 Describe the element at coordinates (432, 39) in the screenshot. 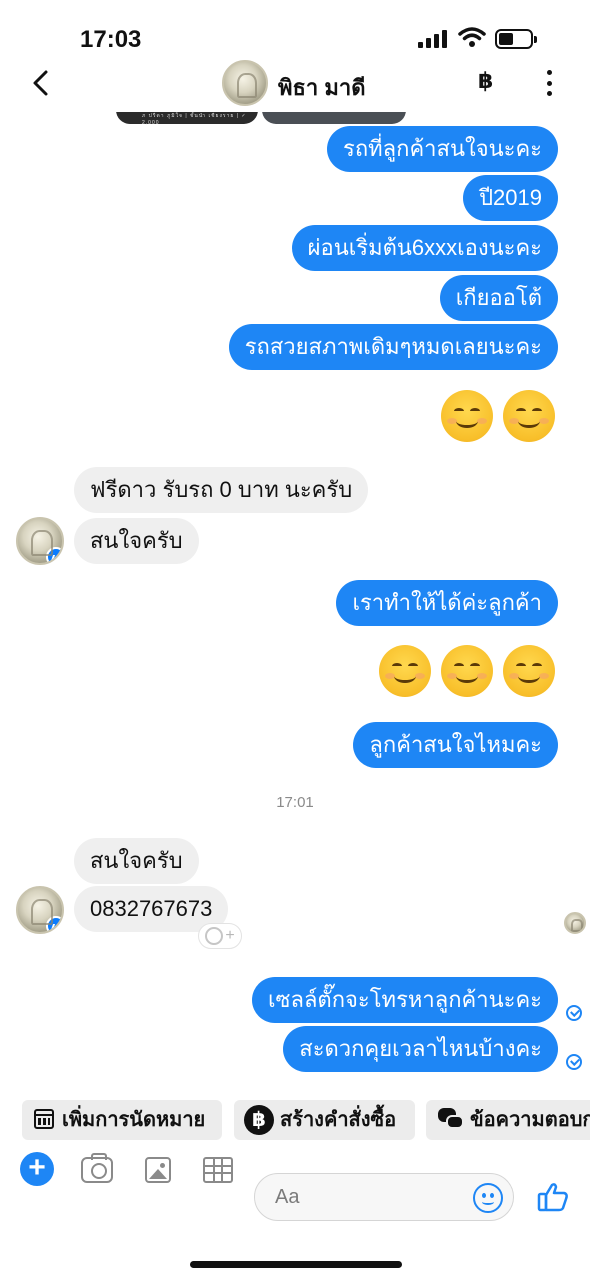

I see `signal-icon` at that location.